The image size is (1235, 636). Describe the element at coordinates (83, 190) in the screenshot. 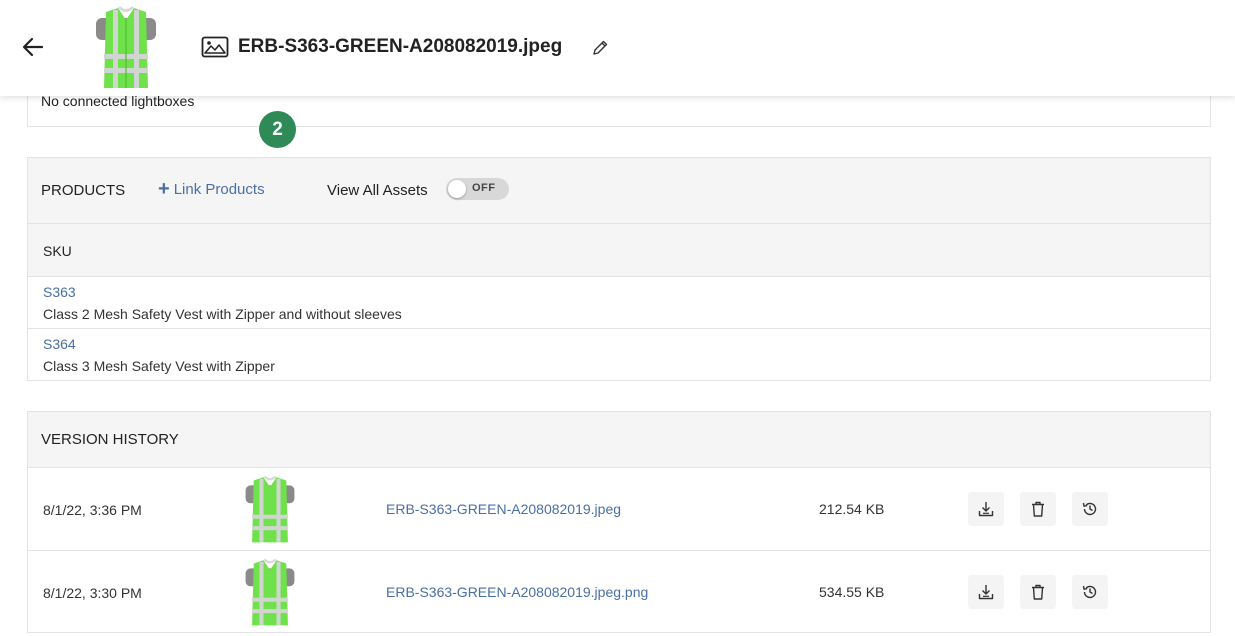

I see `products-title: PRODUCTS` at that location.